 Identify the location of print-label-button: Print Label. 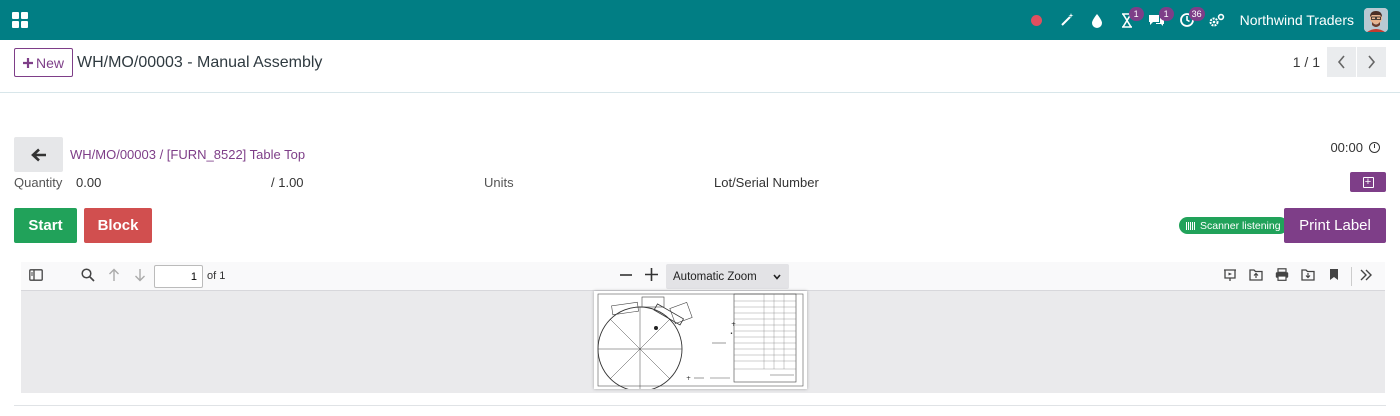
(1335, 225).